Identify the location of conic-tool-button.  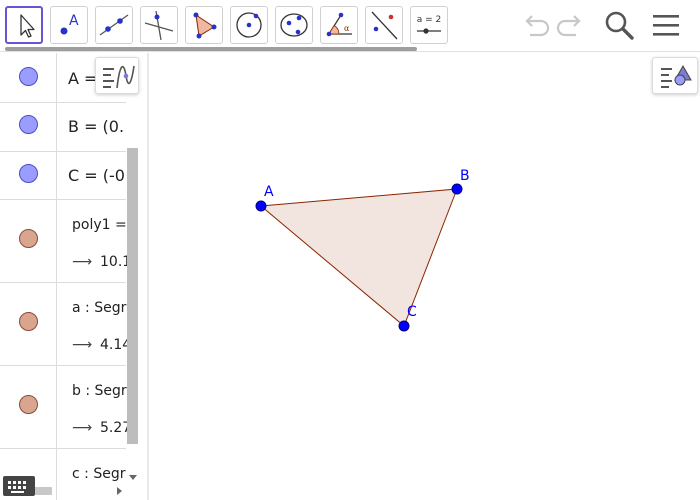
(294, 25).